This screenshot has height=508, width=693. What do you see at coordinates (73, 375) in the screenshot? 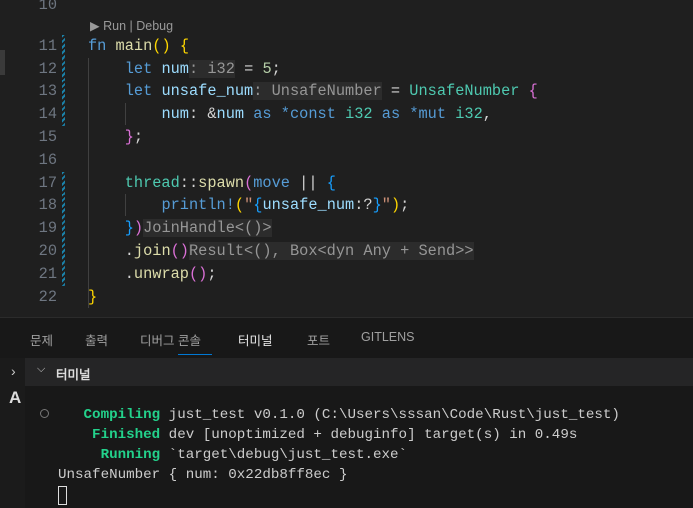
I see `terminal-header-title: 터미널` at bounding box center [73, 375].